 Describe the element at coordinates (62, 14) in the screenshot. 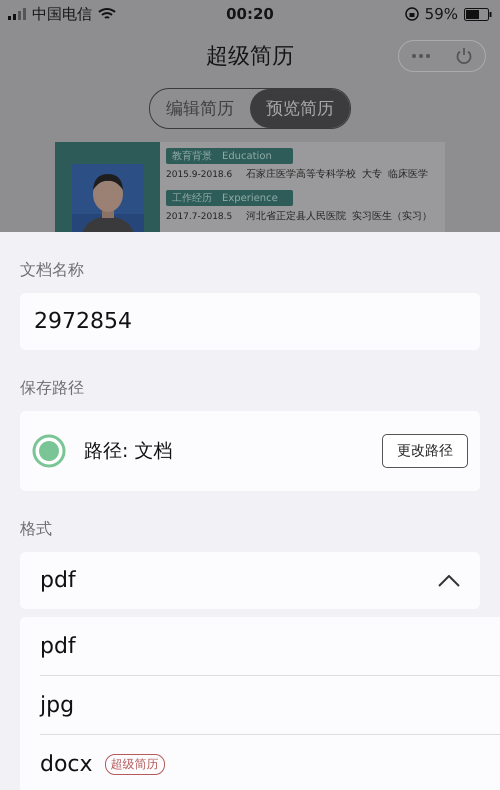

I see `carrier-name: 中国电信` at that location.